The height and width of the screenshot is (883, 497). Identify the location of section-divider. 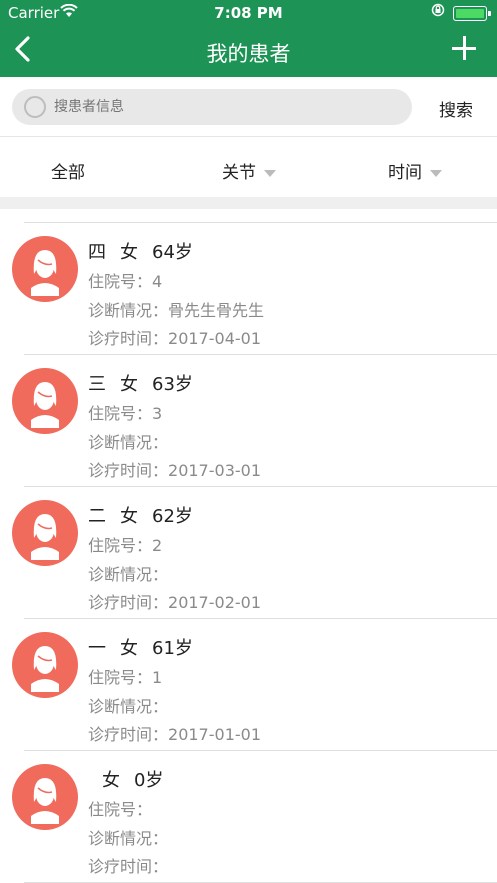
(248, 203).